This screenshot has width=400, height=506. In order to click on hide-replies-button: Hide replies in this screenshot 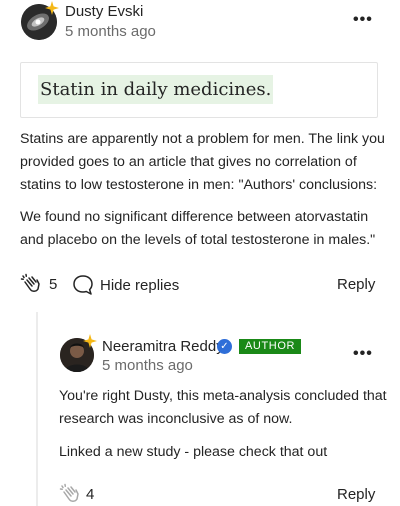, I will do `click(139, 285)`.